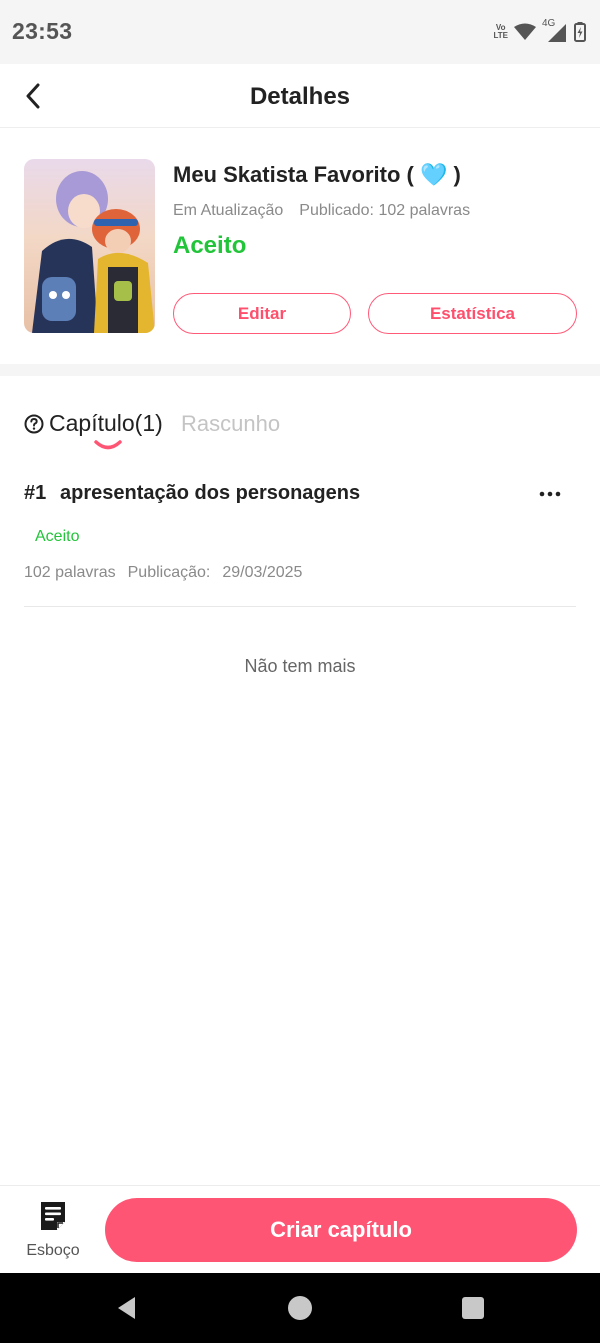 The height and width of the screenshot is (1343, 600). I want to click on status-bar: 23:53 Vo LTE 4G, so click(300, 32).